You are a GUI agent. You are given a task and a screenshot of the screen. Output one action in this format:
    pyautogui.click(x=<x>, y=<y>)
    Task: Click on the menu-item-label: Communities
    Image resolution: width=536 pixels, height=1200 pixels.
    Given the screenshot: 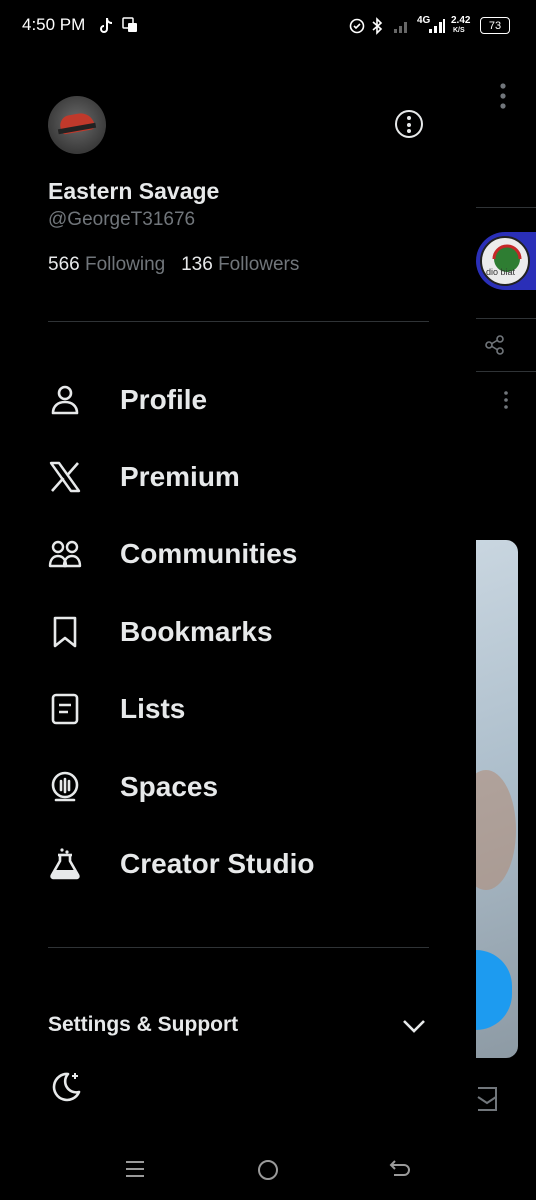 What is the action you would take?
    pyautogui.click(x=209, y=553)
    